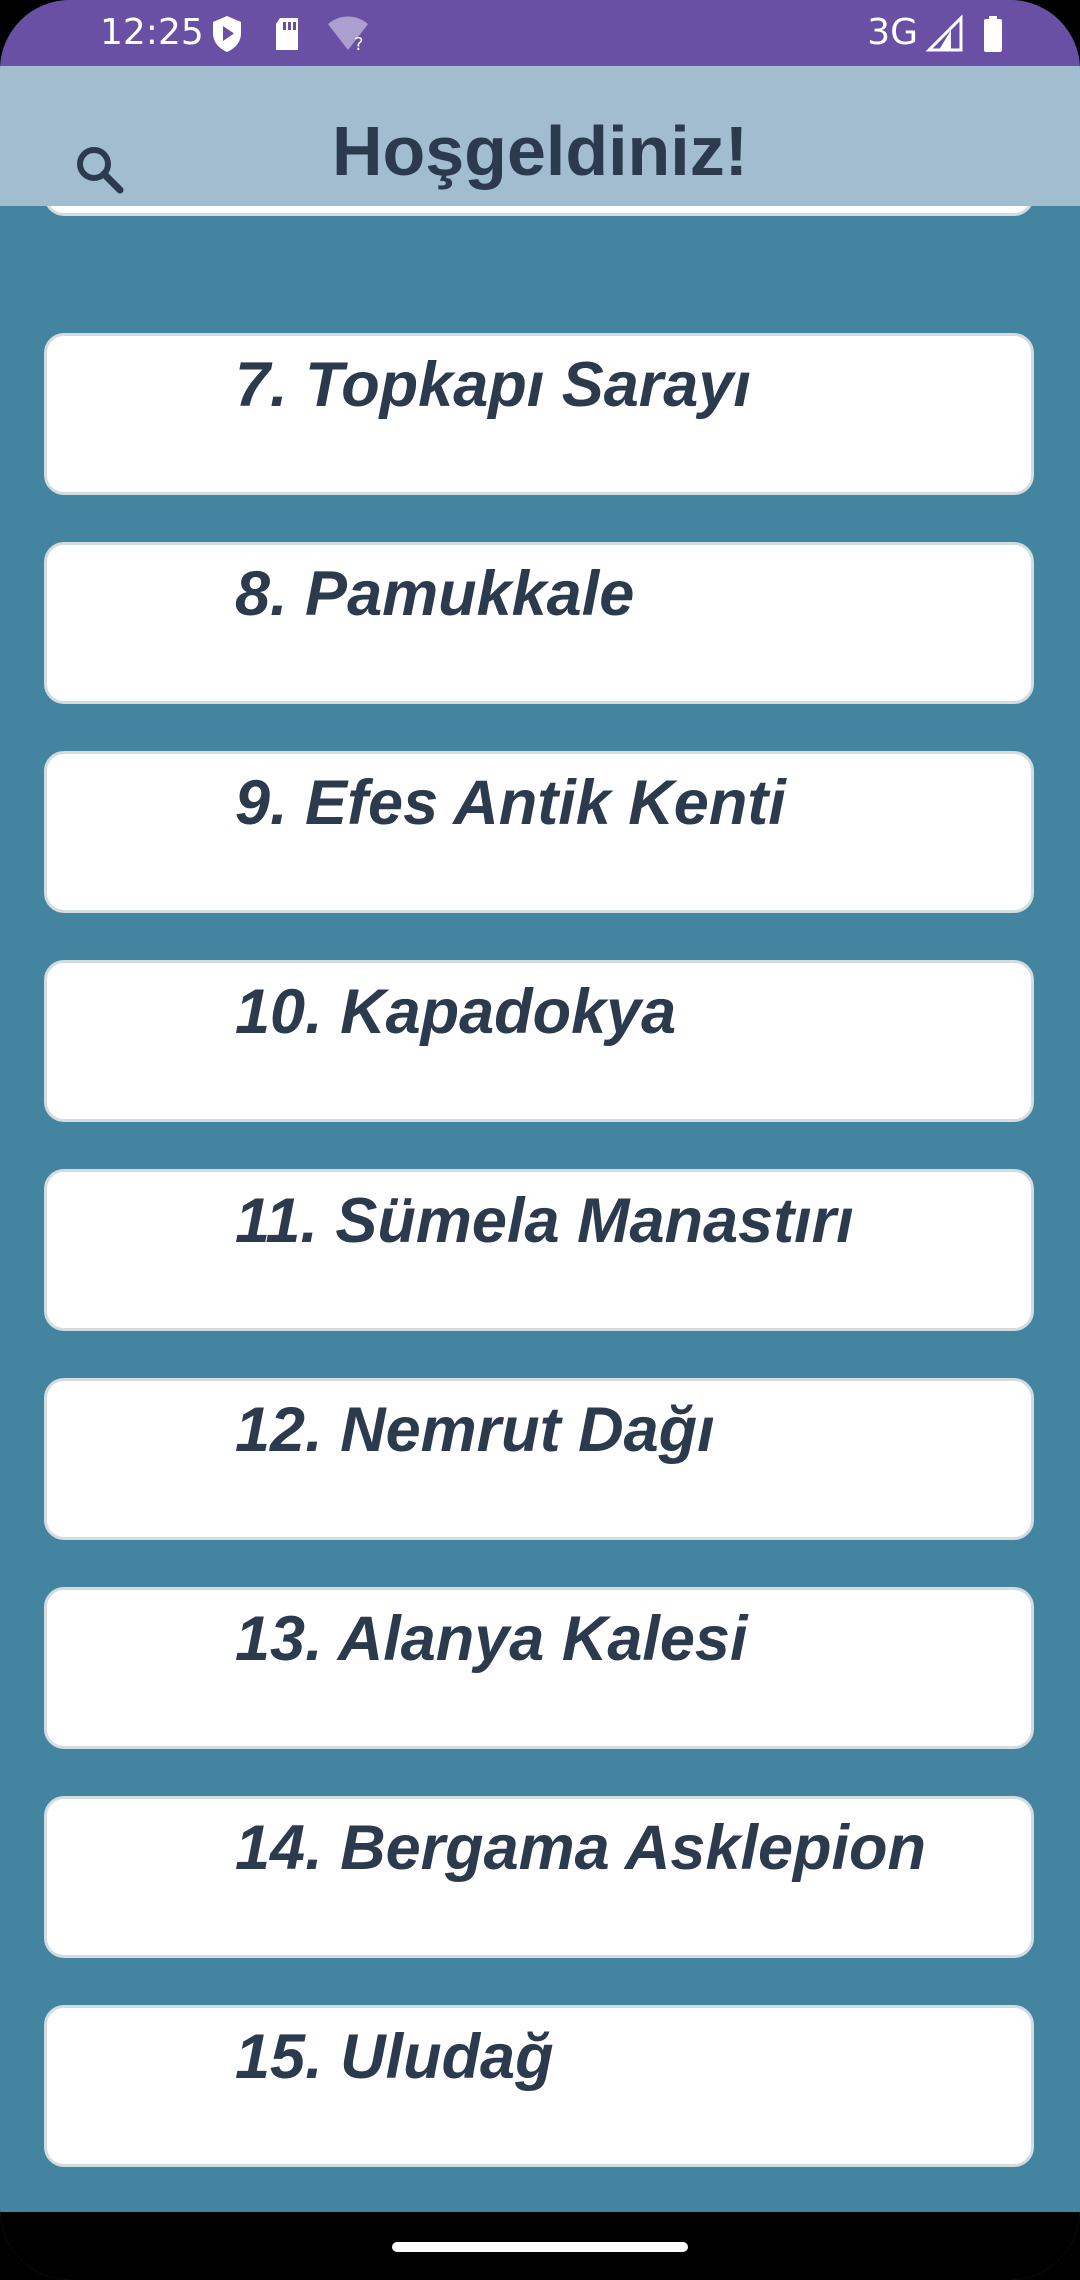  I want to click on list-item-label: 7. Topkapı Sarayı, so click(493, 385).